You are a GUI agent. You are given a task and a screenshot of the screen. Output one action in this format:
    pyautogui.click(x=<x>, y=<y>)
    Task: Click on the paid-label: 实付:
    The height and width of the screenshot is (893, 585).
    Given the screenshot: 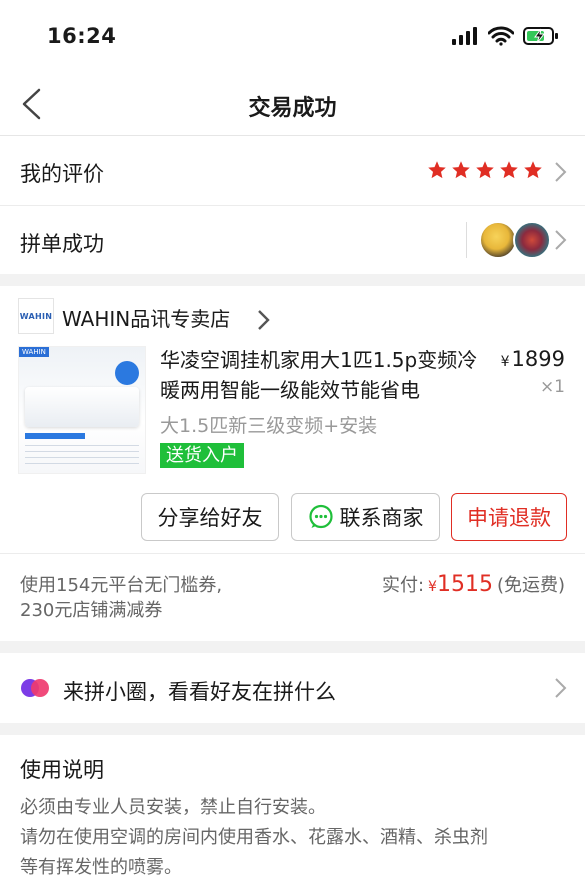 What is the action you would take?
    pyautogui.click(x=403, y=585)
    